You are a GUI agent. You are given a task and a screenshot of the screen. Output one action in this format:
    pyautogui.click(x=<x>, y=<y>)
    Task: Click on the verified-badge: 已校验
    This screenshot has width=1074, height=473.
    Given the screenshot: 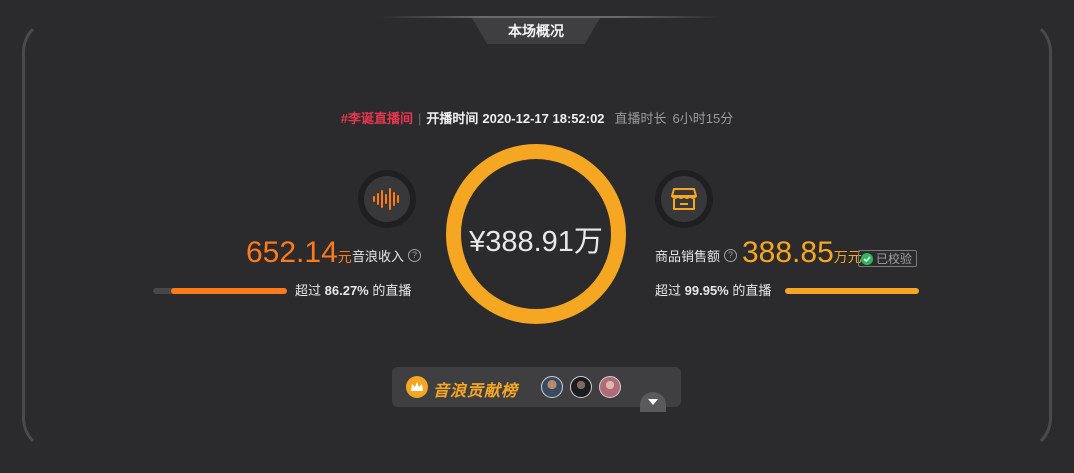 What is the action you would take?
    pyautogui.click(x=888, y=258)
    